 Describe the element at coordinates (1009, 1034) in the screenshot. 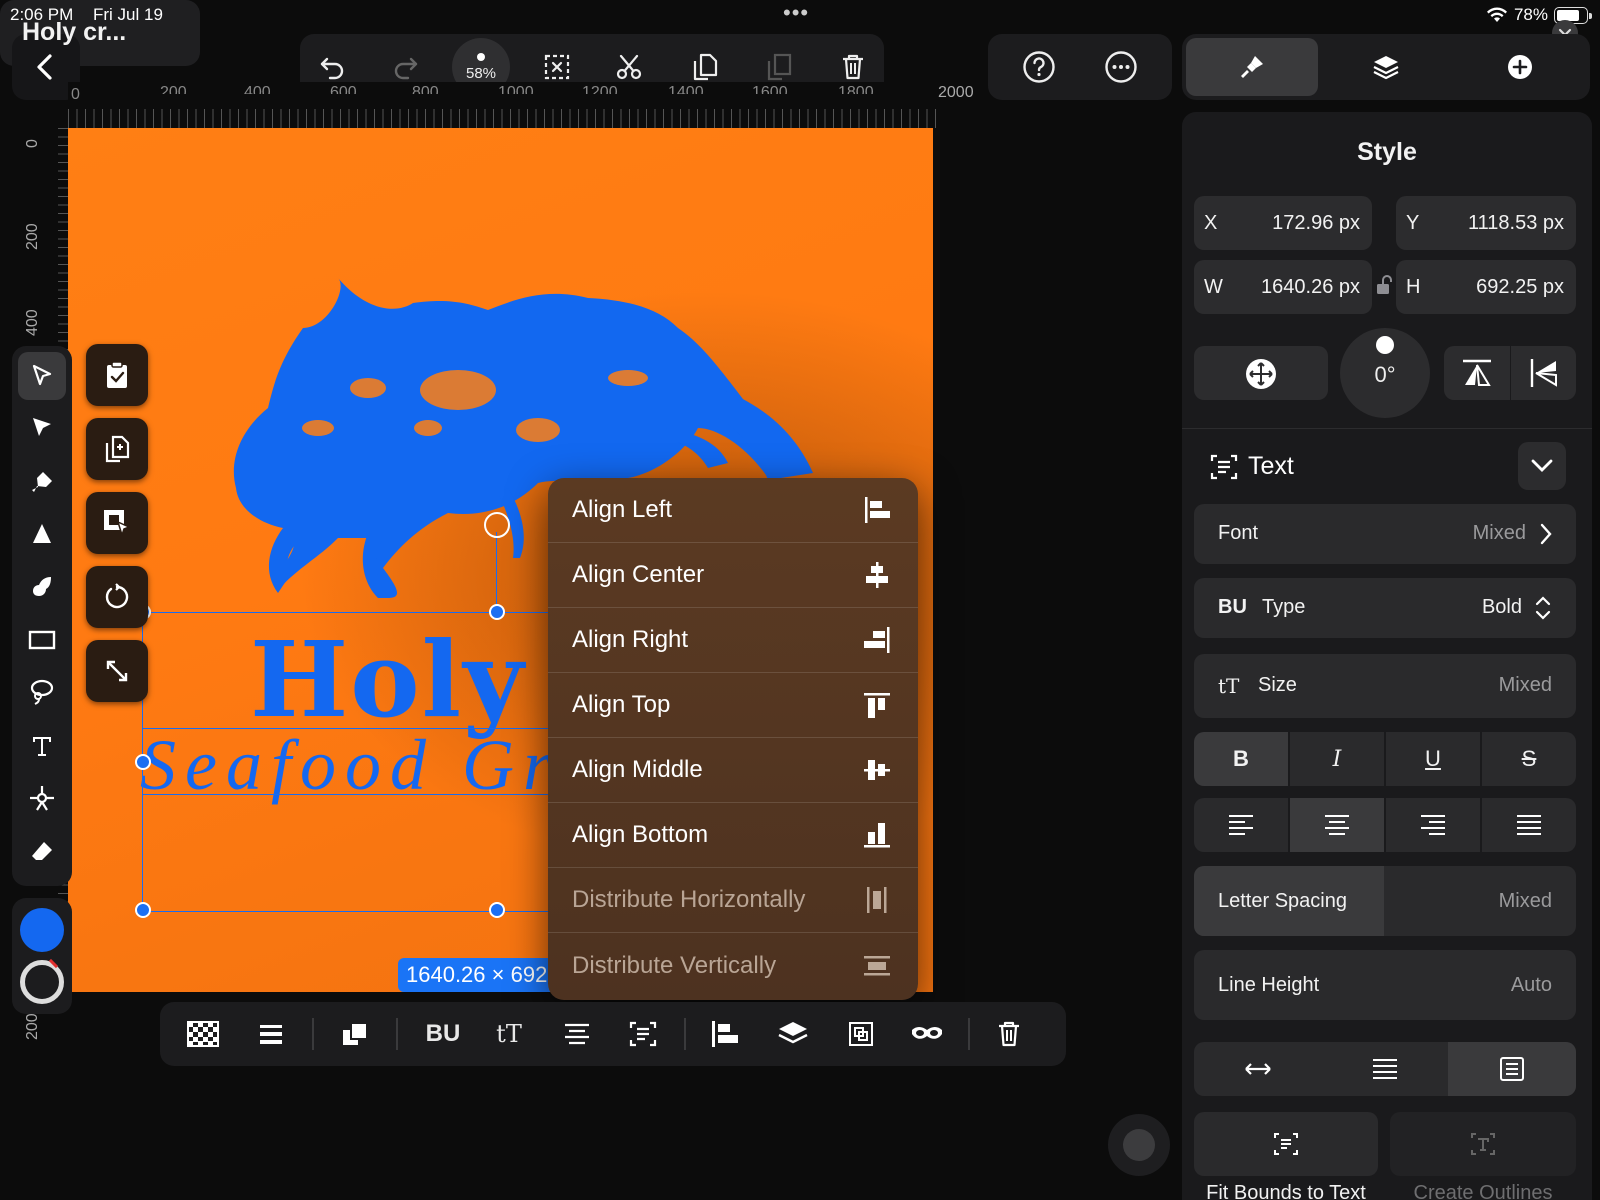

I see `delete-object-button` at that location.